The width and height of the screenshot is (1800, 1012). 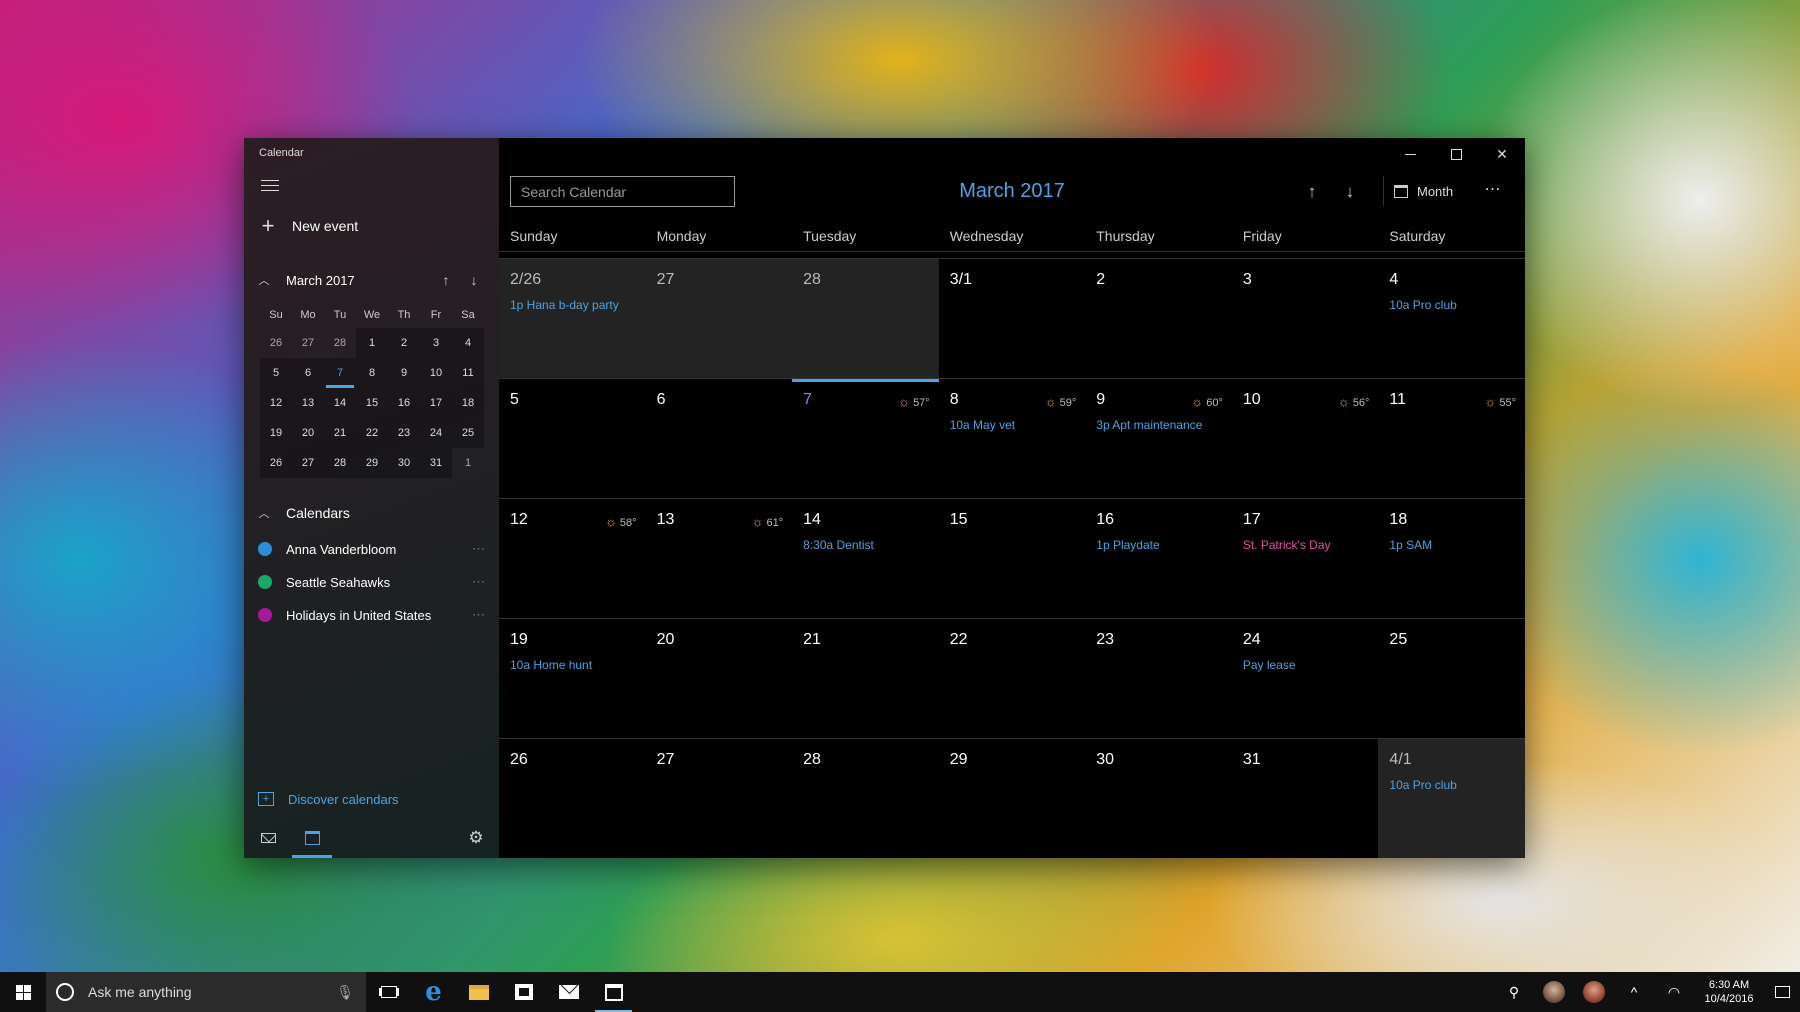 What do you see at coordinates (768, 521) in the screenshot?
I see `weather-forecast: ☼ 61°` at bounding box center [768, 521].